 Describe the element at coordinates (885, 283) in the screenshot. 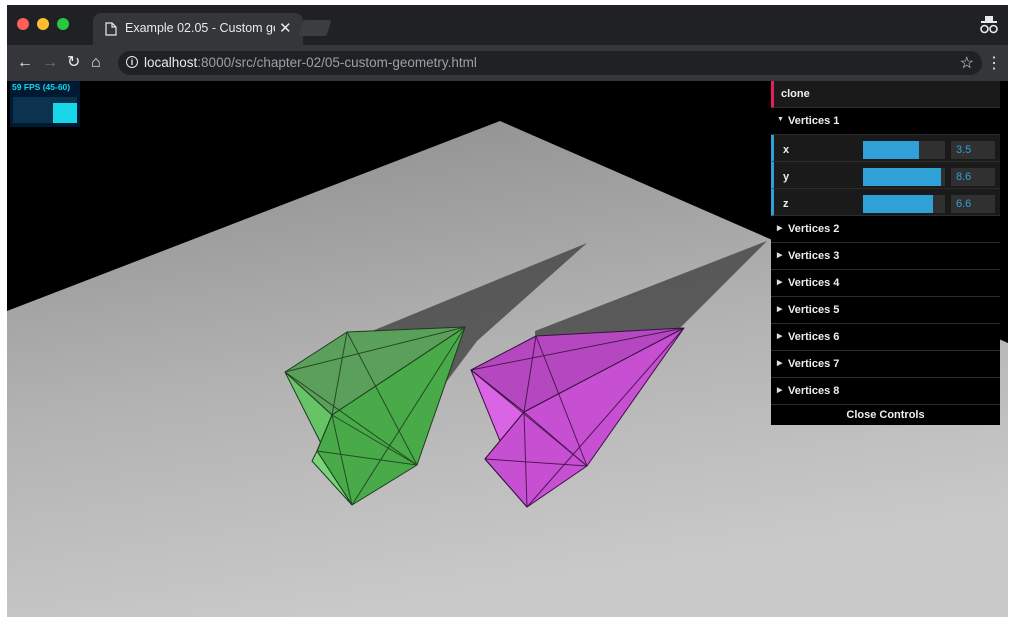

I see `folder-vertices-4: ▶ Vertices 4` at that location.